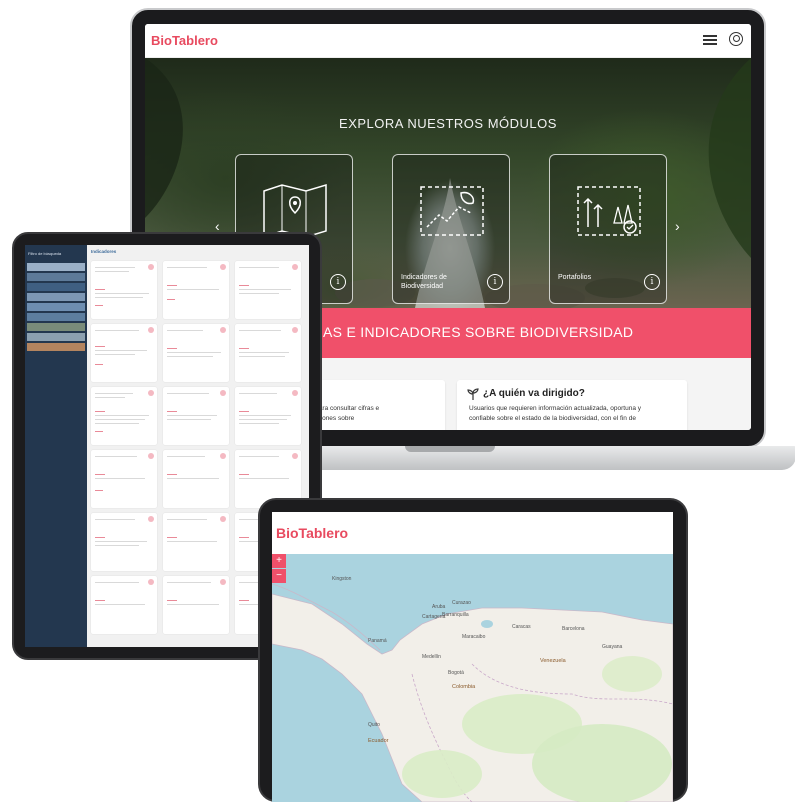 Image resolution: width=795 pixels, height=802 pixels. Describe the element at coordinates (448, 123) in the screenshot. I see `hero-title: EXPLORA NUESTROS MÓDULOS` at that location.